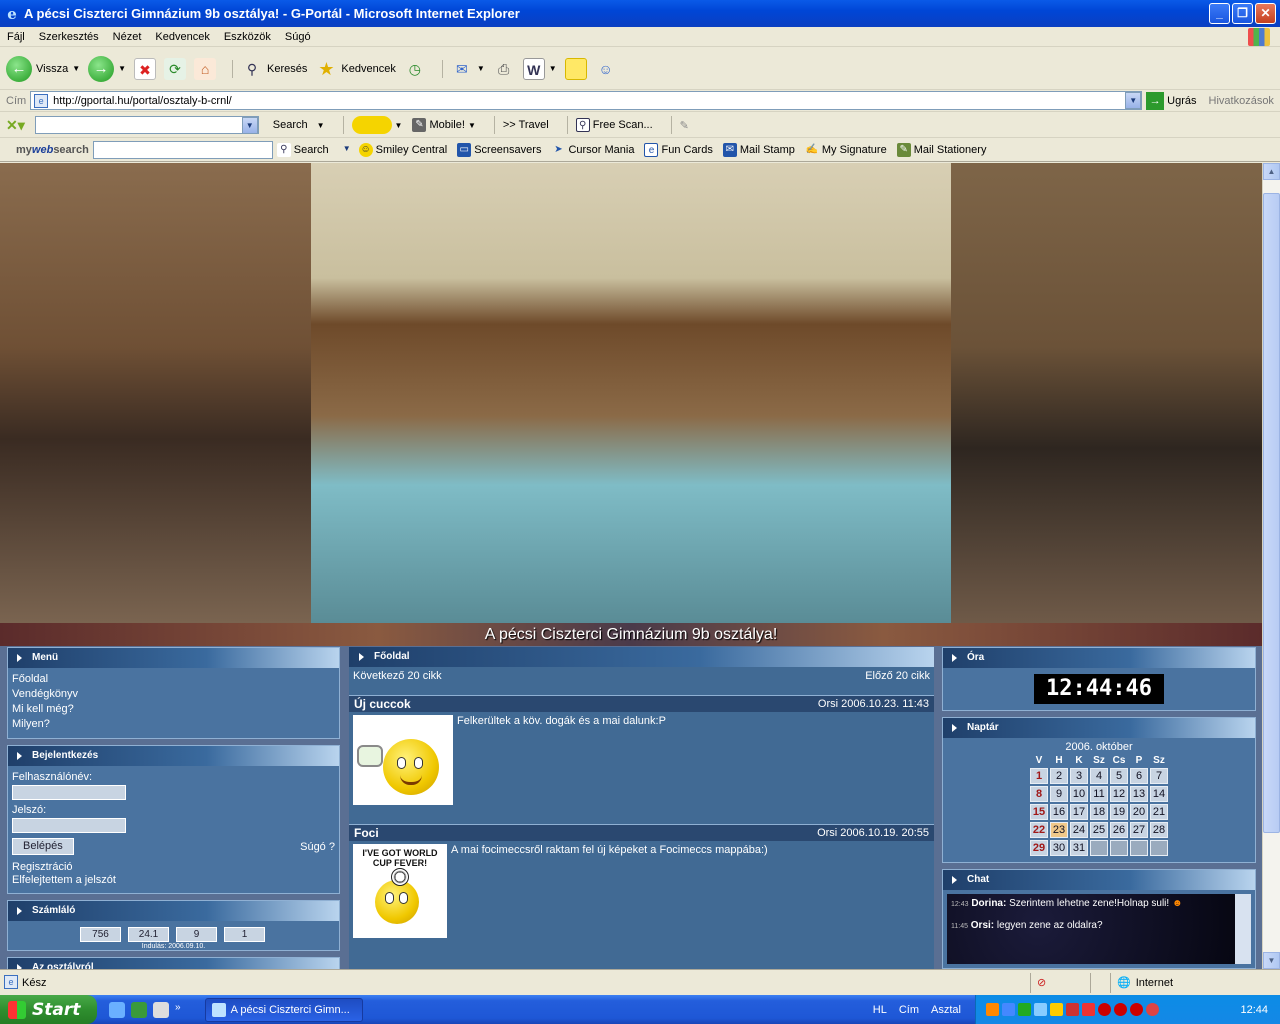 The height and width of the screenshot is (1024, 1280). Describe the element at coordinates (897, 676) in the screenshot. I see `prev-articles-link: Előző 20 cikk` at that location.